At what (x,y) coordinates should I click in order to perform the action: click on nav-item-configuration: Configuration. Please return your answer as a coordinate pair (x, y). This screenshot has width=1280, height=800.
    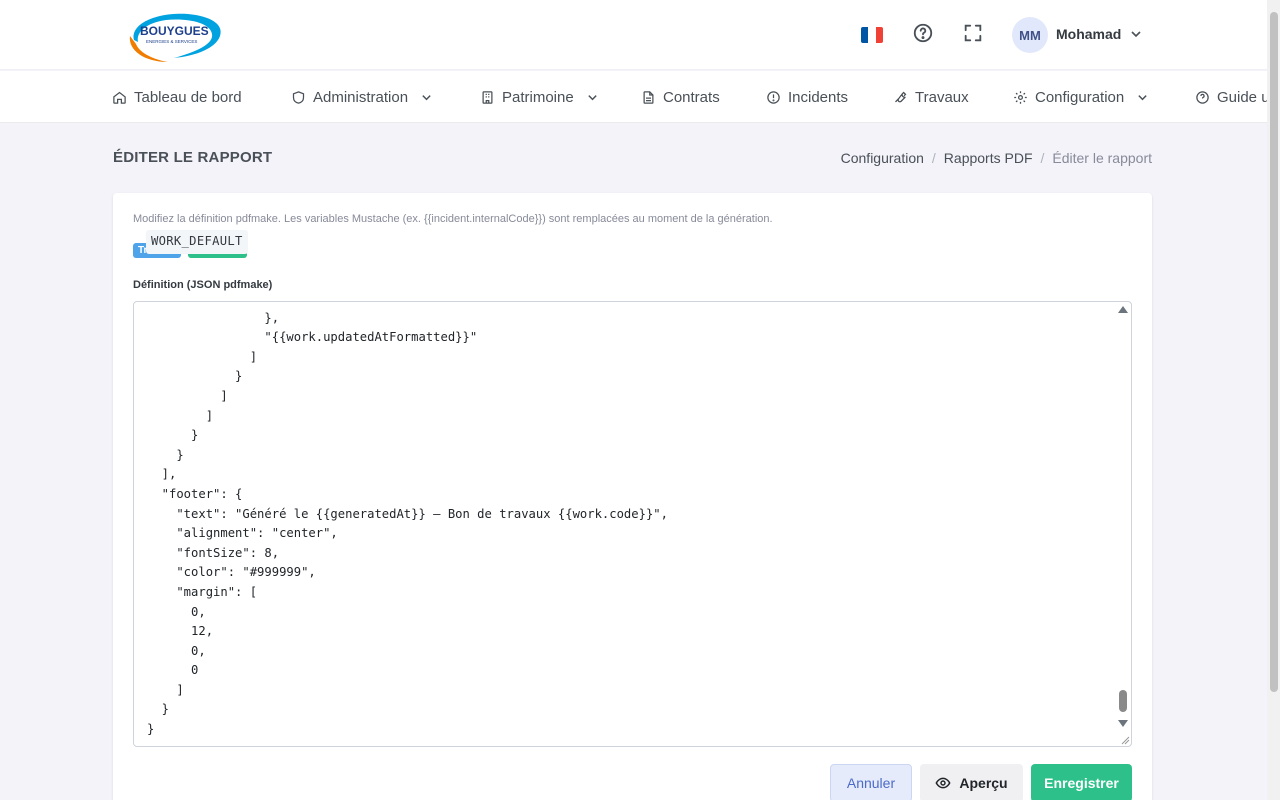
    Looking at the image, I should click on (1080, 96).